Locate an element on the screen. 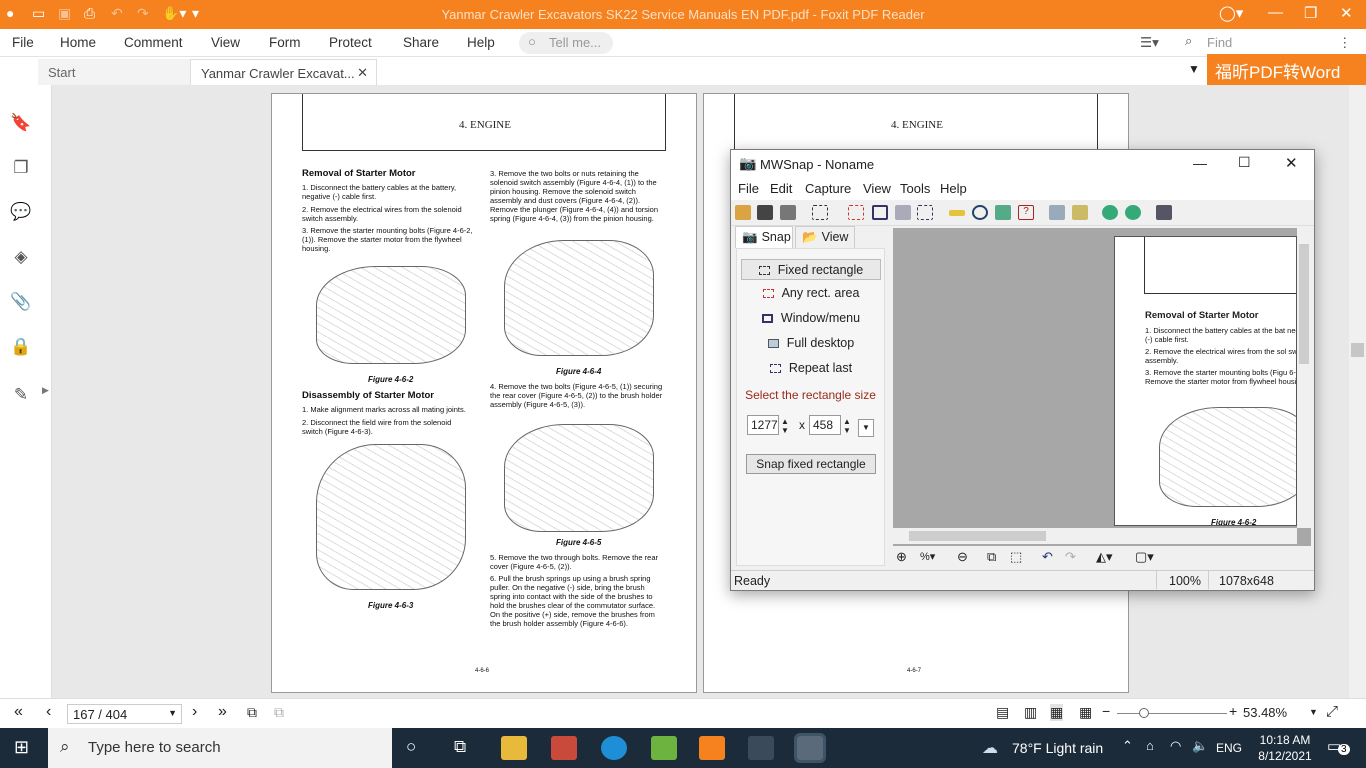 The height and width of the screenshot is (768, 1366). zoom-percent-icon: %▾ is located at coordinates (927, 556).